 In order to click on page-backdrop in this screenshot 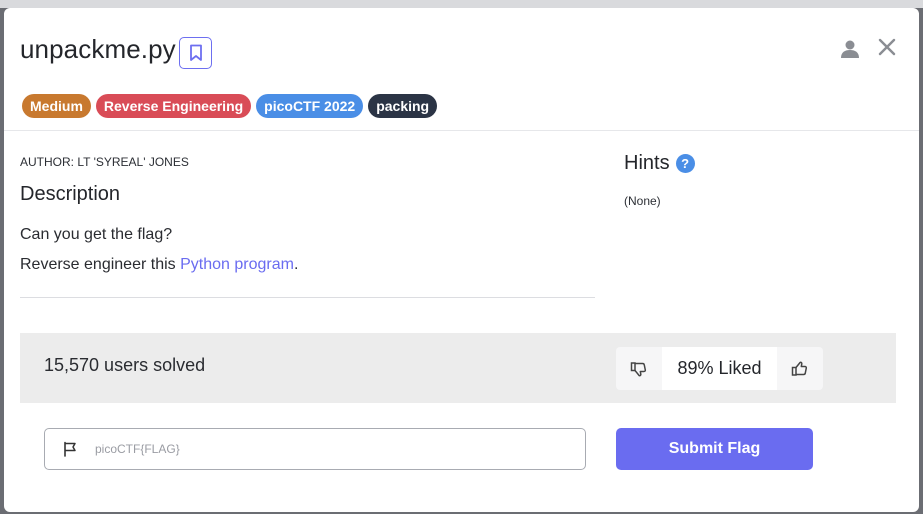, I will do `click(461, 4)`.